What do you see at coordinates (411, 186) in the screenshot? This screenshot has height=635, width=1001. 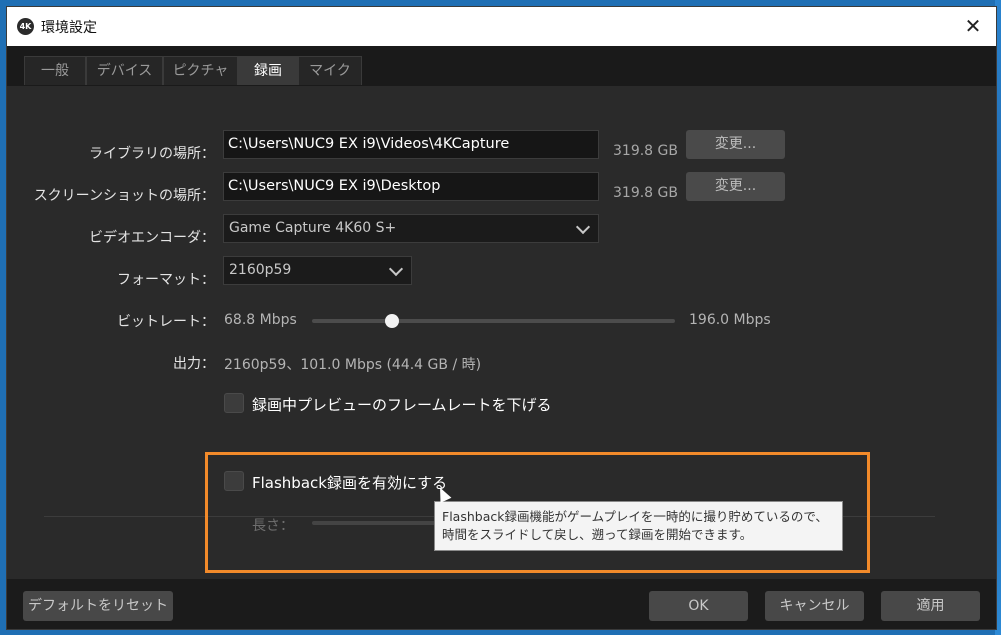 I see `screenshot-path-field: C:\Users\NUC9 EX i9\Desktop` at bounding box center [411, 186].